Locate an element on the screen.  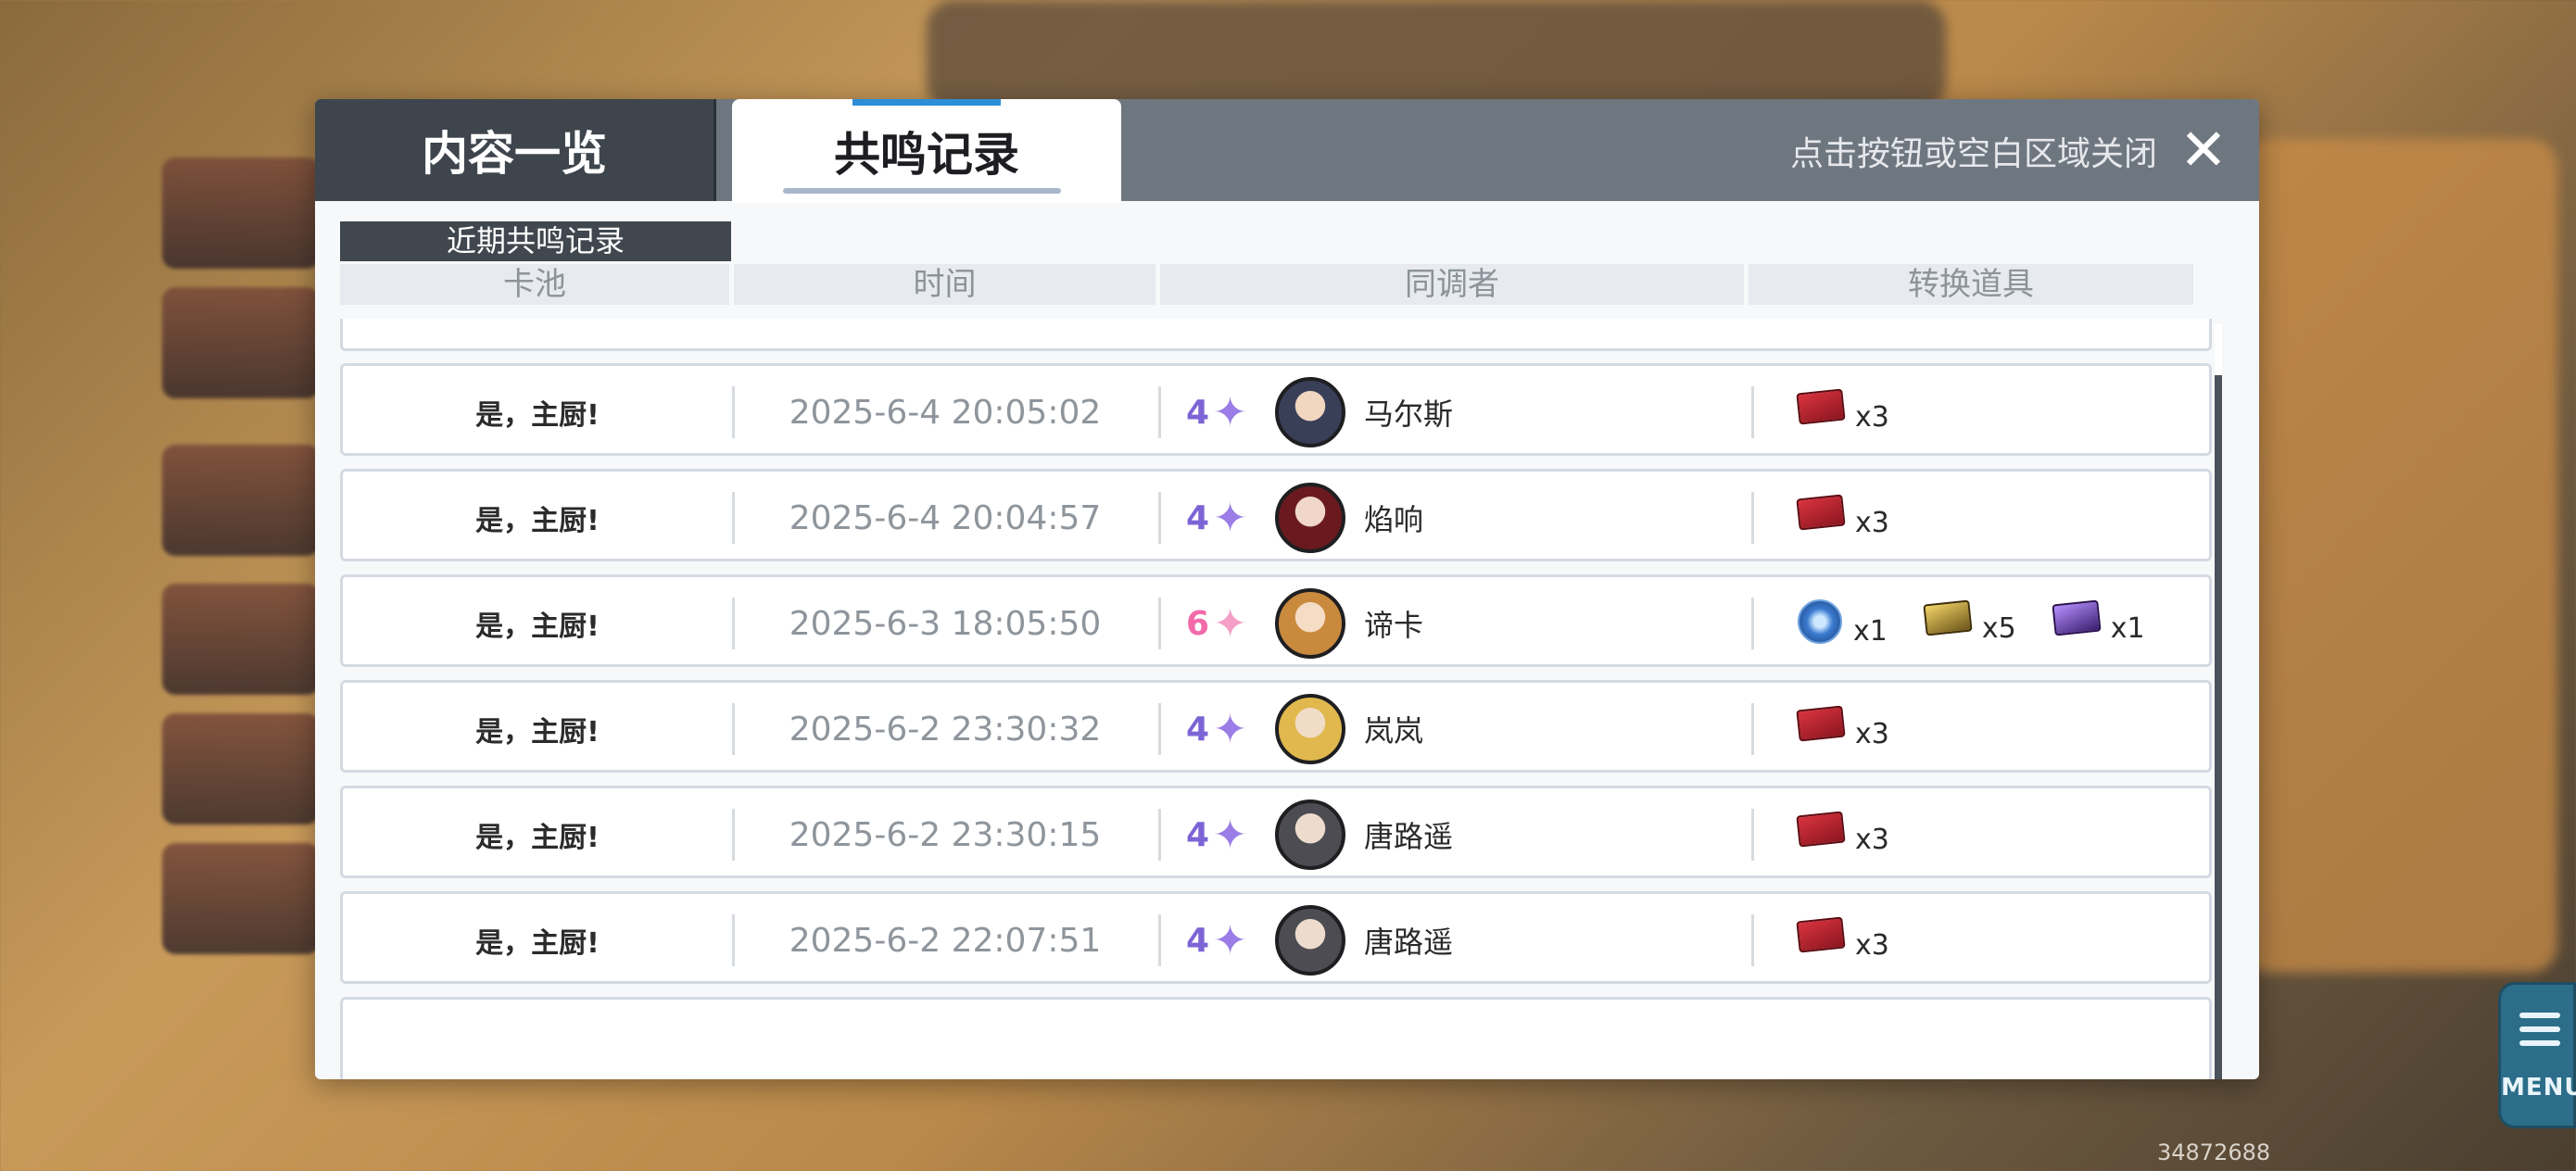
player-uid: 34872688 is located at coordinates (2214, 1153).